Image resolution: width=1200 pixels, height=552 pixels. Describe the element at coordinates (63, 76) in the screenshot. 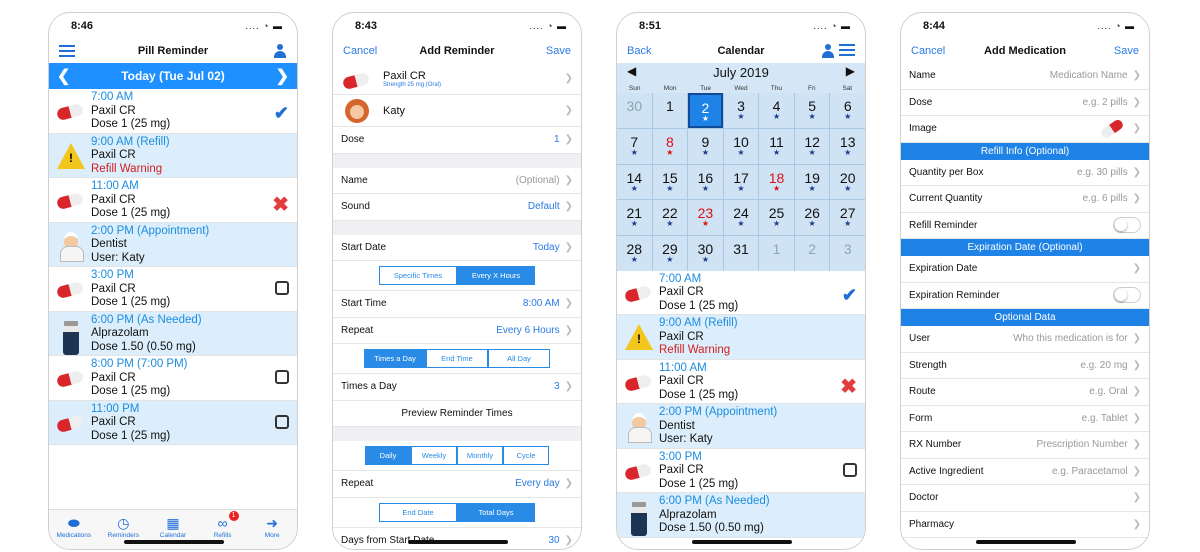

I see `chevron-left-icon: ❮` at that location.